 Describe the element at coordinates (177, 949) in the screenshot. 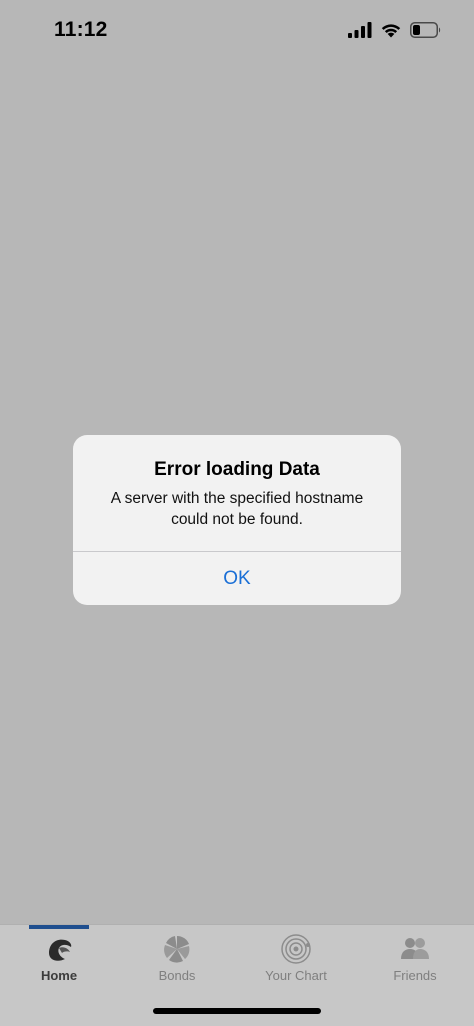

I see `bonds-icon` at that location.